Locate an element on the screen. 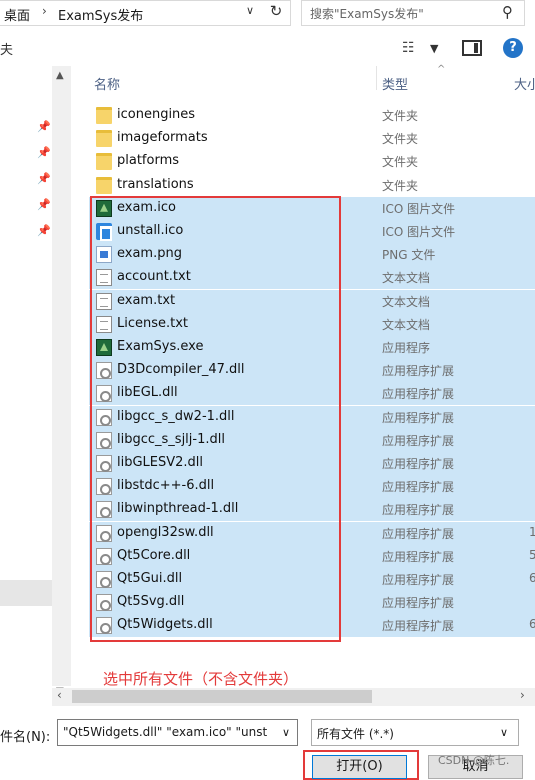 Image resolution: width=535 pixels, height=780 pixels. refresh-icon: ↻ is located at coordinates (276, 13).